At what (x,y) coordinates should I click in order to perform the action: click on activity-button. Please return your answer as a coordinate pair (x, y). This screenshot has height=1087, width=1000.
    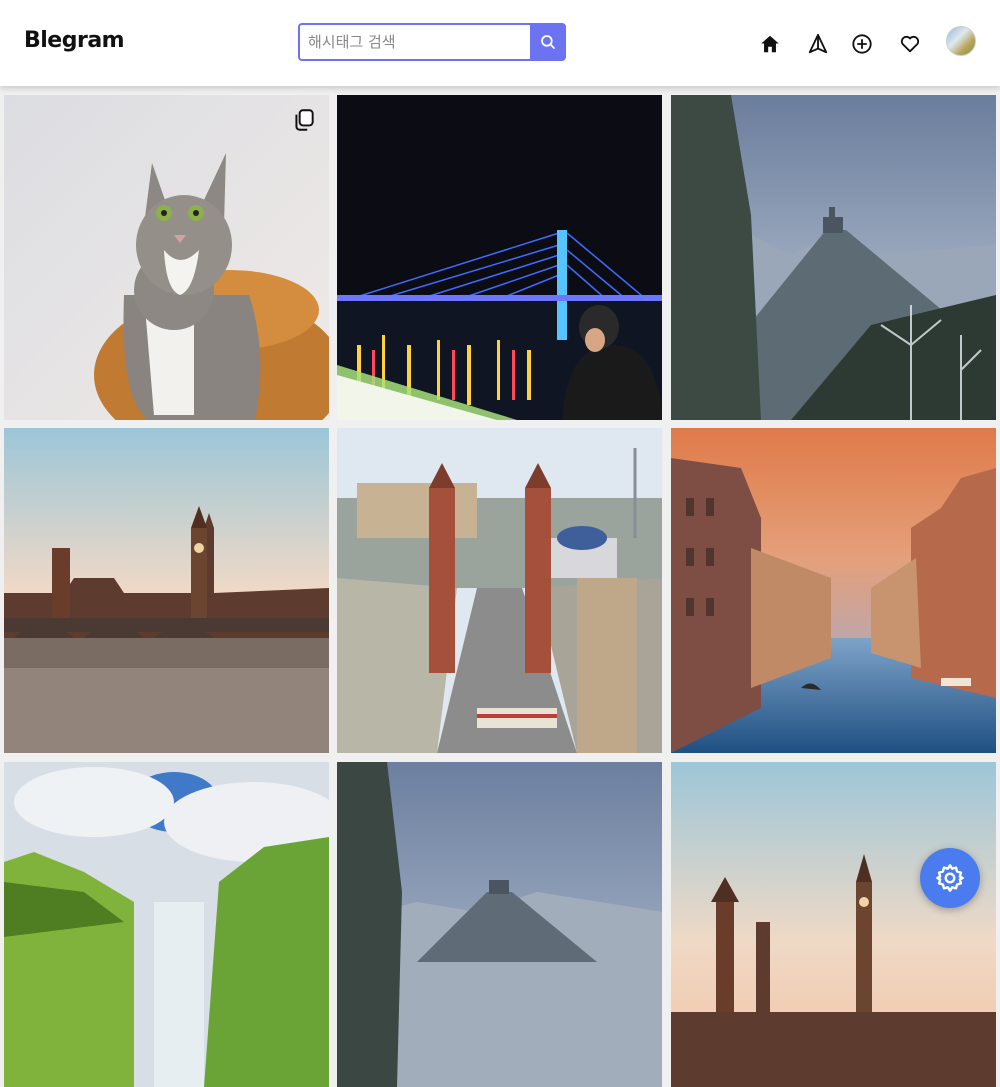
    Looking at the image, I should click on (910, 44).